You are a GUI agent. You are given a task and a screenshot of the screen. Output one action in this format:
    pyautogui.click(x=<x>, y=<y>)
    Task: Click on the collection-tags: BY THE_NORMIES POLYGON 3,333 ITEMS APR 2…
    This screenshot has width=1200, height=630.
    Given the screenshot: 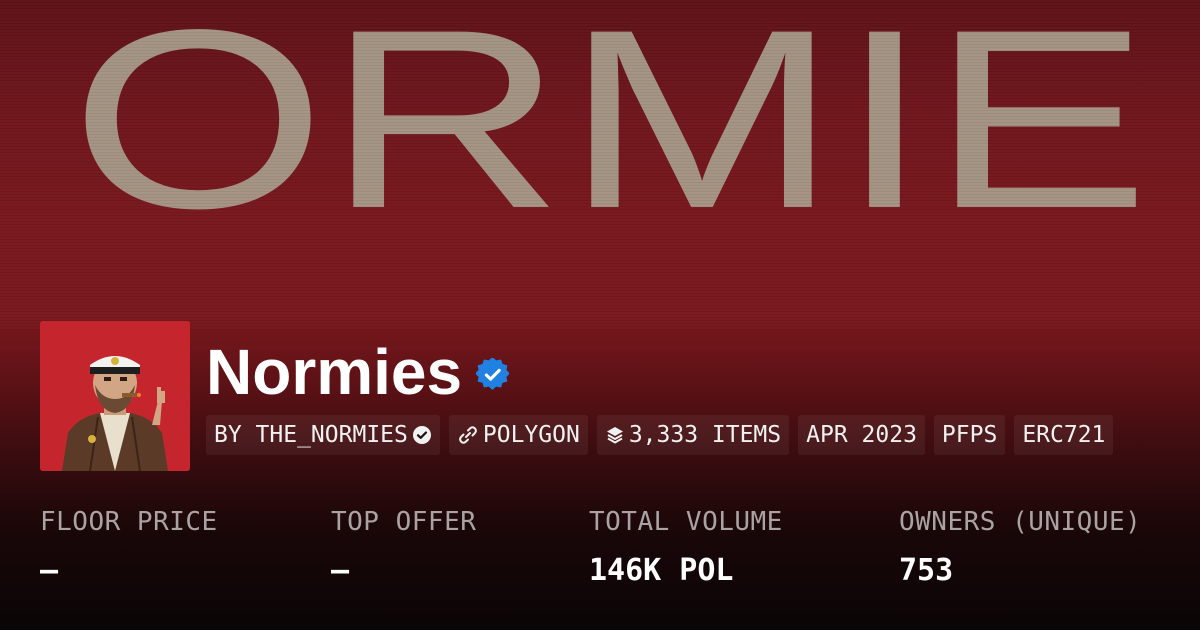 What is the action you would take?
    pyautogui.click(x=660, y=435)
    